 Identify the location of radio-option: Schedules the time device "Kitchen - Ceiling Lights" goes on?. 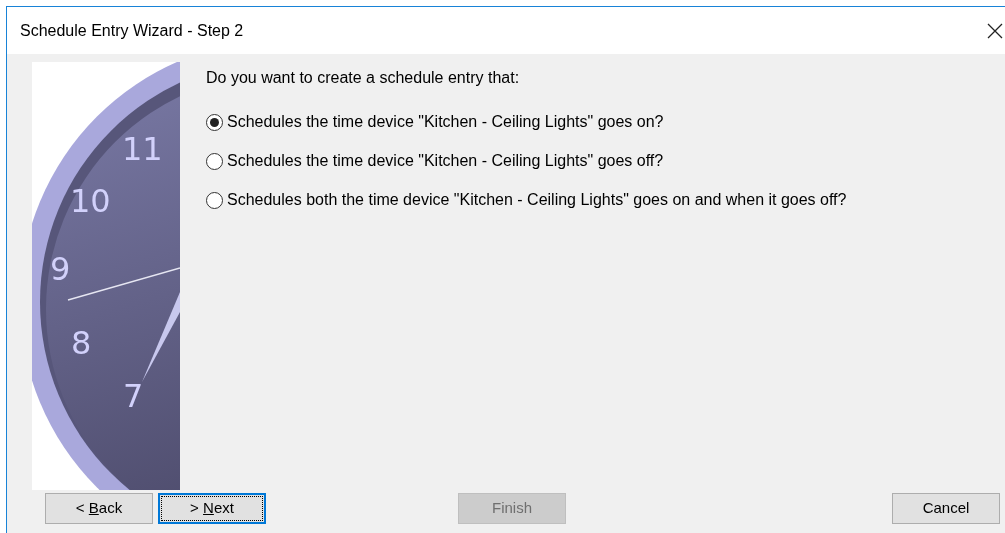
(605, 122).